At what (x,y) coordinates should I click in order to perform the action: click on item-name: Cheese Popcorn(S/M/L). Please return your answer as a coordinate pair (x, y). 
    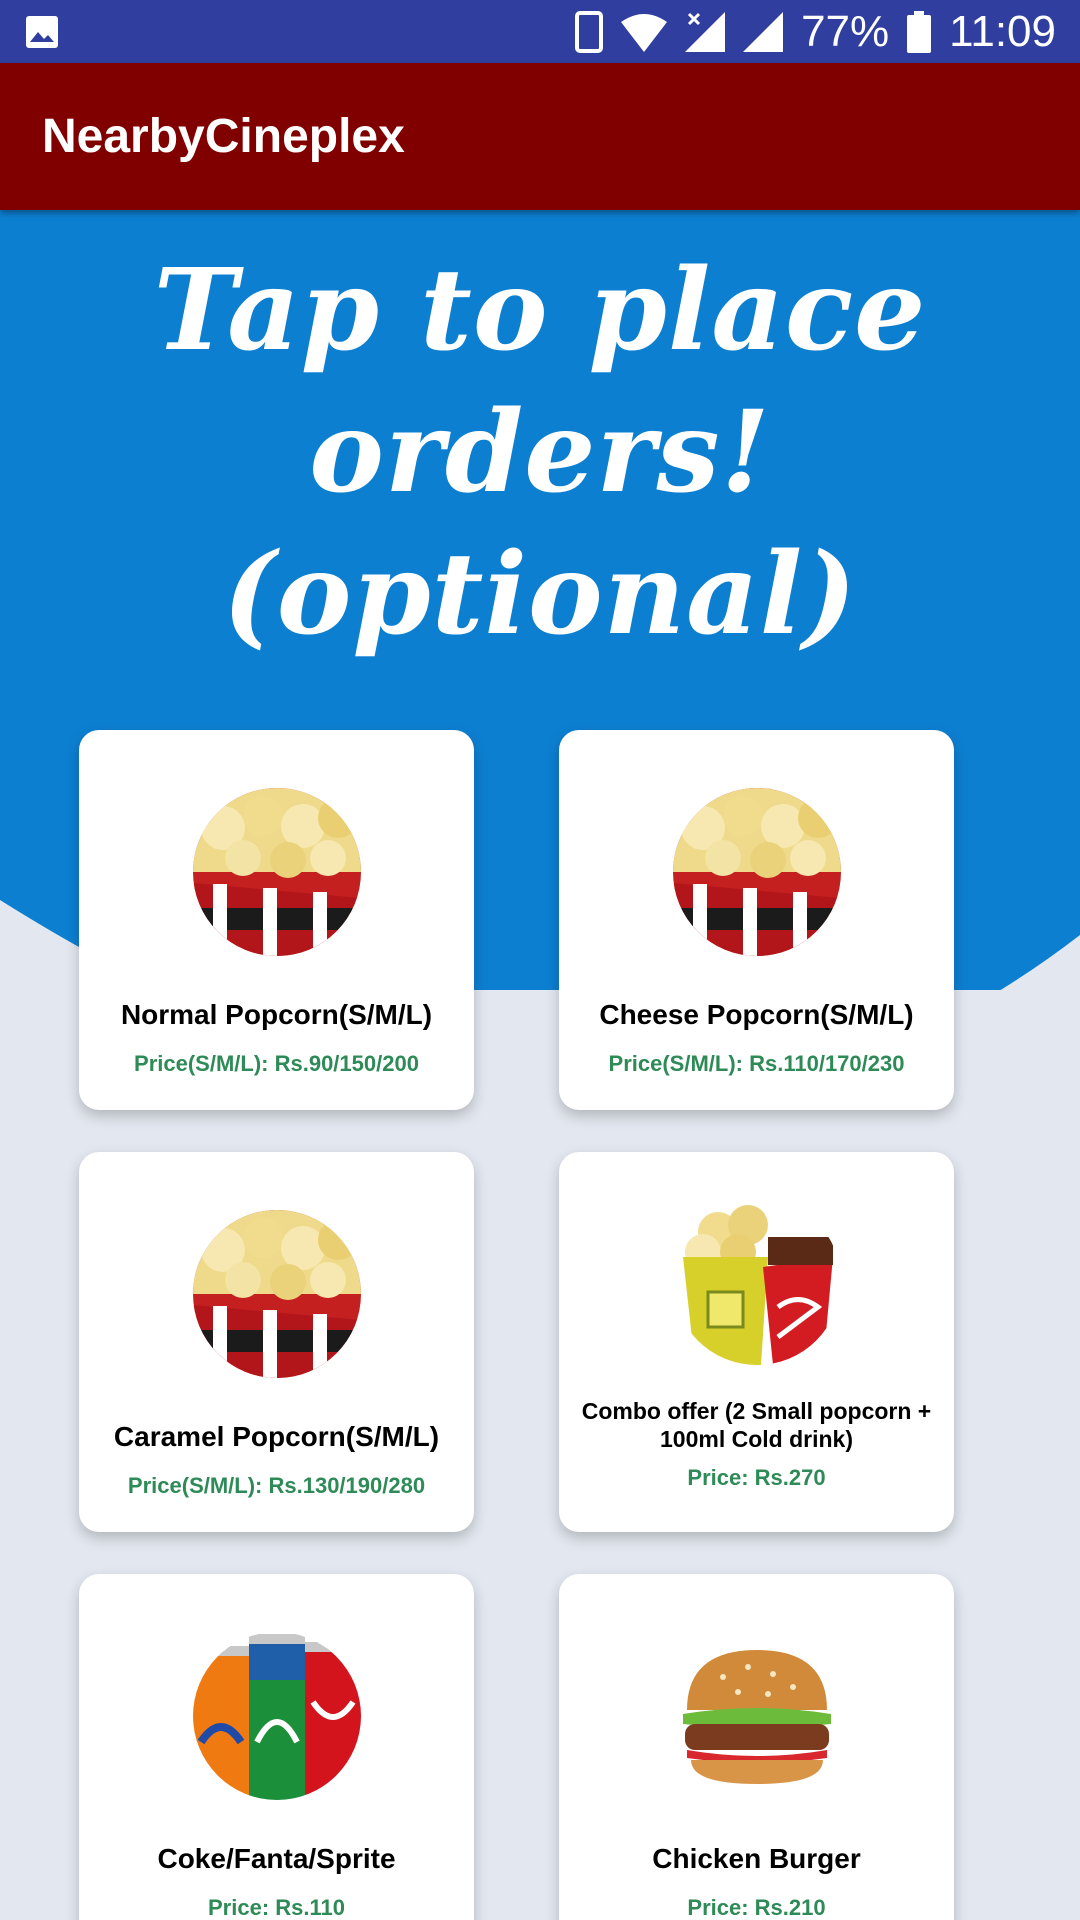
    Looking at the image, I should click on (756, 1014).